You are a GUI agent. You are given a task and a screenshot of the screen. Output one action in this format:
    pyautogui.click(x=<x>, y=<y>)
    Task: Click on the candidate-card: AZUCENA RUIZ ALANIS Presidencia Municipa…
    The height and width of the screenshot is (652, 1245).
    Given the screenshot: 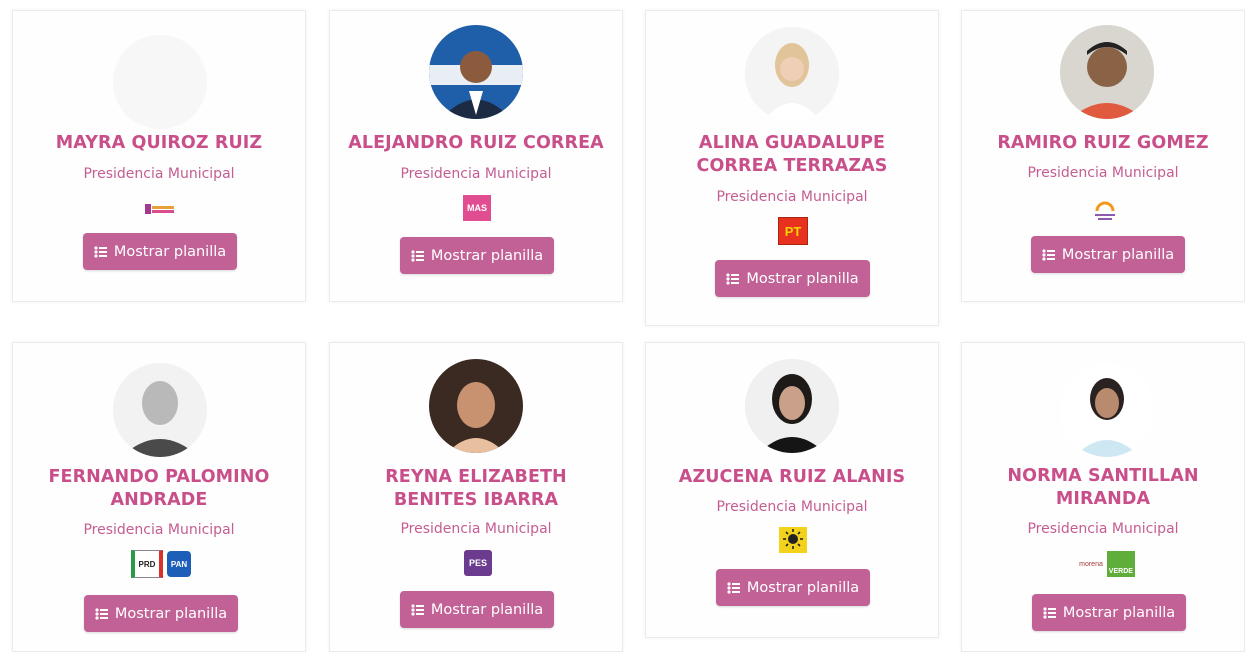 What is the action you would take?
    pyautogui.click(x=792, y=490)
    